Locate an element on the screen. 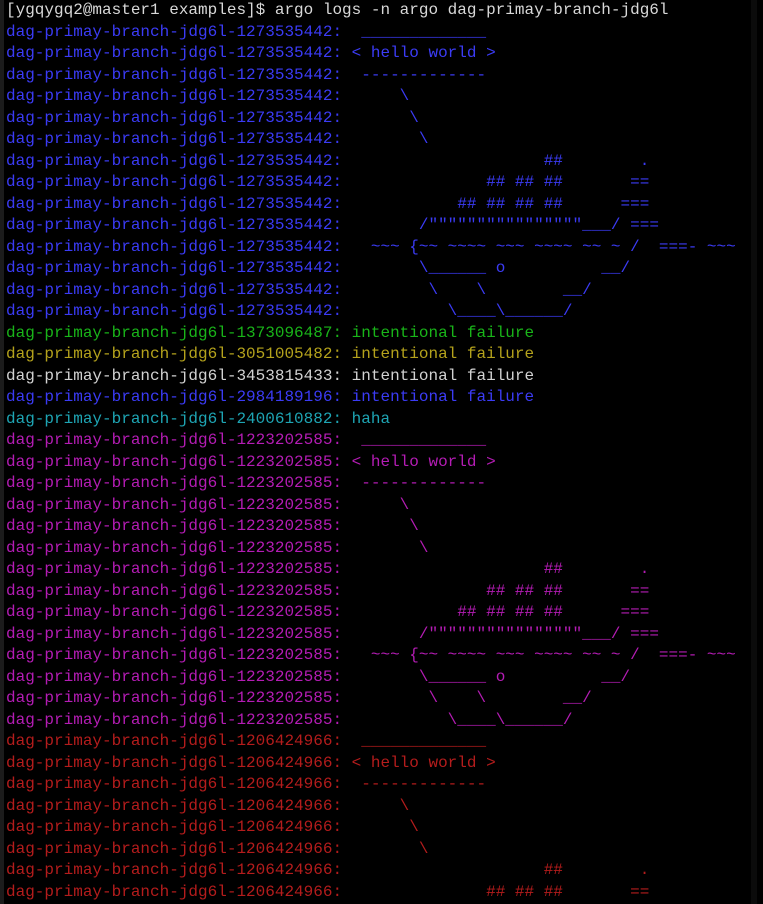  log-line-message: \____\______/ is located at coordinates (457, 719).